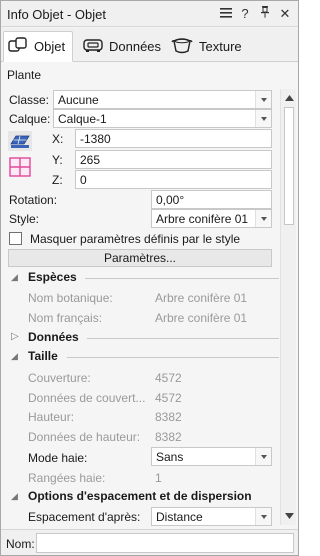  I want to click on mask-params-label: Masquer paramètres définis par le style, so click(135, 239).